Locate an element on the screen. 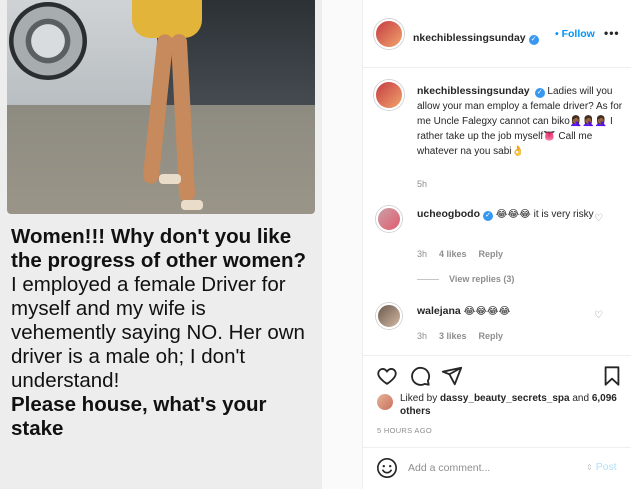 The image size is (631, 489). post-button-label: Post is located at coordinates (606, 467).